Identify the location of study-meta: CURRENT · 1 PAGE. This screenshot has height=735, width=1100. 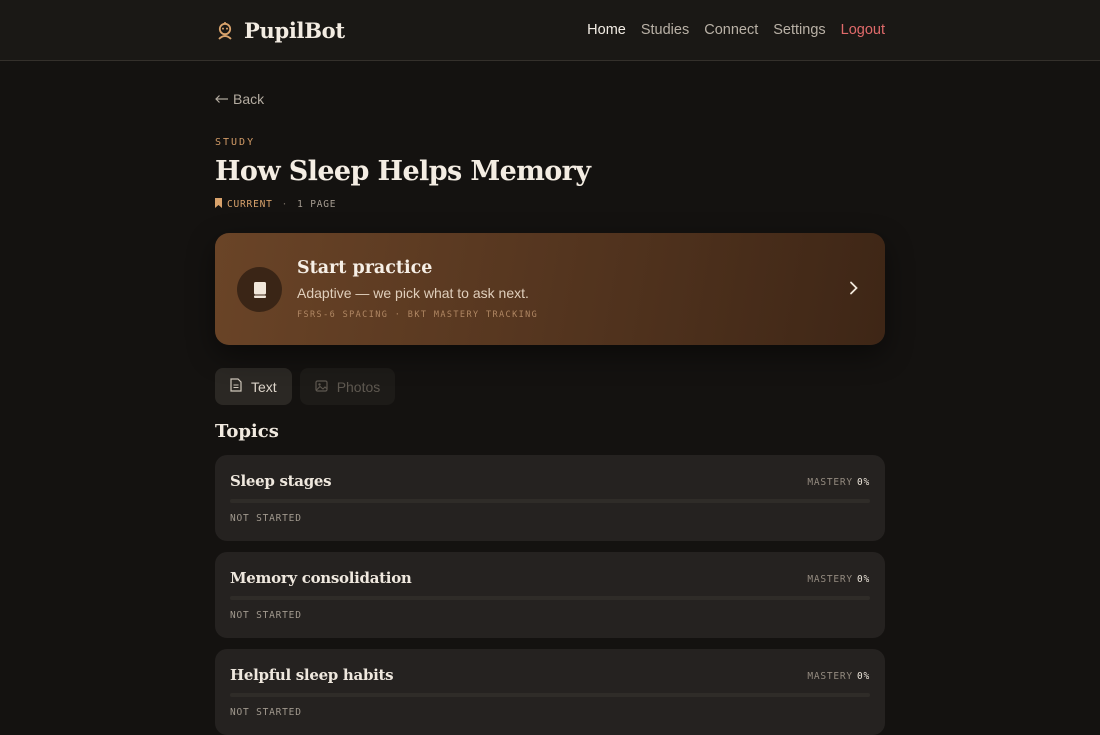
(550, 204).